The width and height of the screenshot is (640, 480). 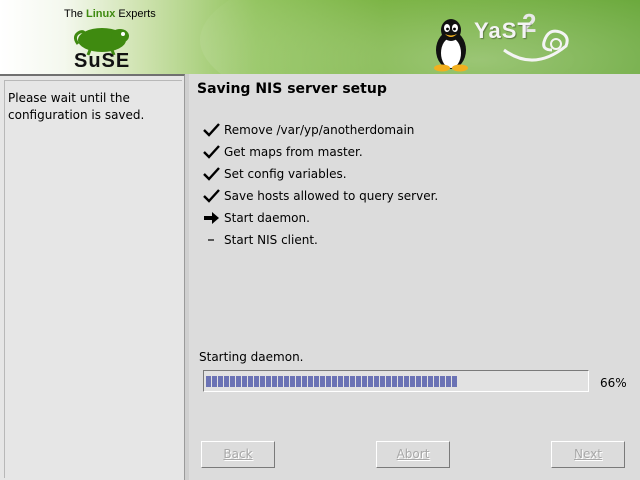 I want to click on tagline: The Linux Experts, so click(x=110, y=14).